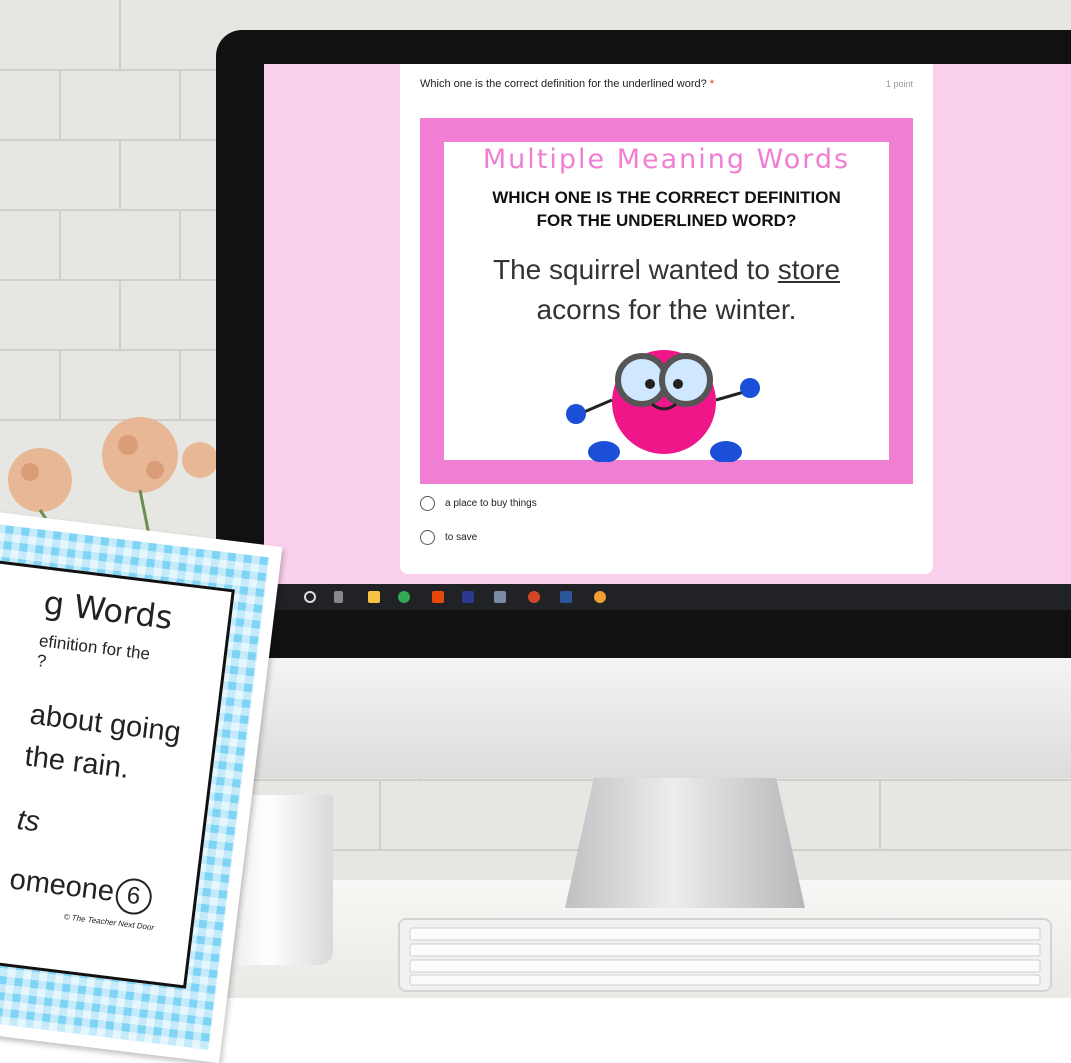  I want to click on chrome-icon, so click(404, 597).